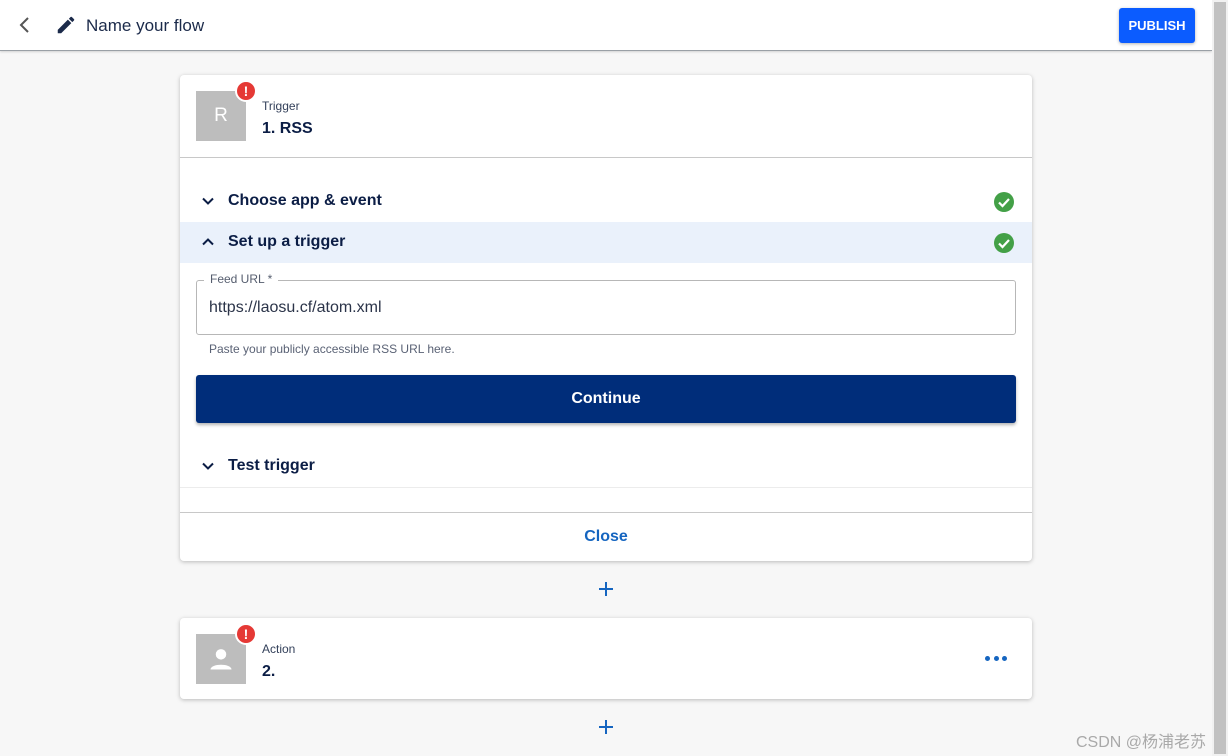 The width and height of the screenshot is (1228, 756). Describe the element at coordinates (606, 201) in the screenshot. I see `section-choose-app-event: Choose app & event` at that location.